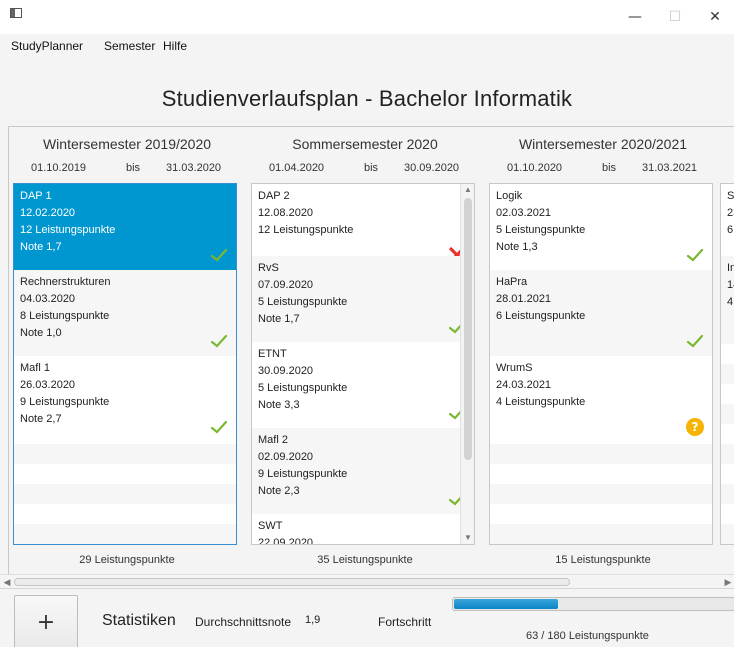 Image resolution: width=734 pixels, height=647 pixels. Describe the element at coordinates (727, 364) in the screenshot. I see `course-list: So 23 6 In 14 4` at that location.